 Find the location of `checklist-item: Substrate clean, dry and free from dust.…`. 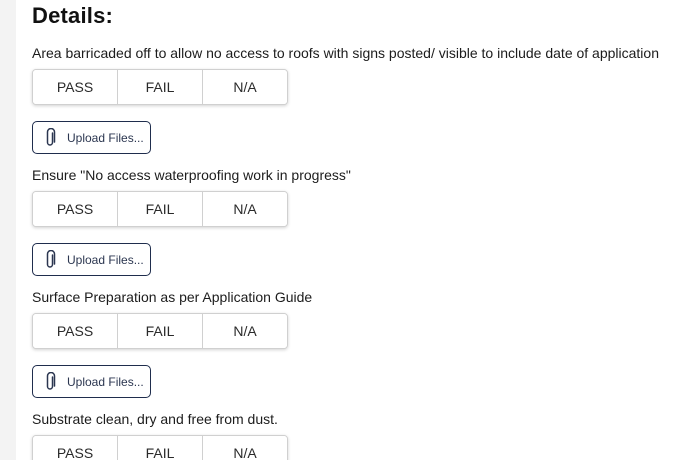

checklist-item: Substrate clean, dry and free from dust.… is located at coordinates (363, 434).